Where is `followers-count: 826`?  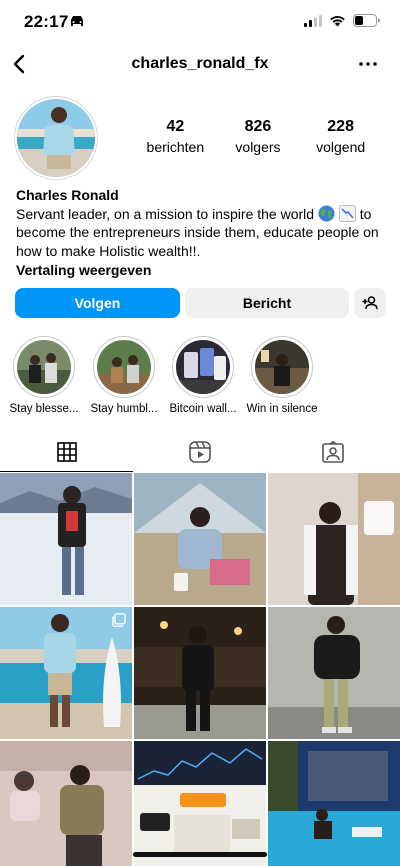 followers-count: 826 is located at coordinates (258, 126).